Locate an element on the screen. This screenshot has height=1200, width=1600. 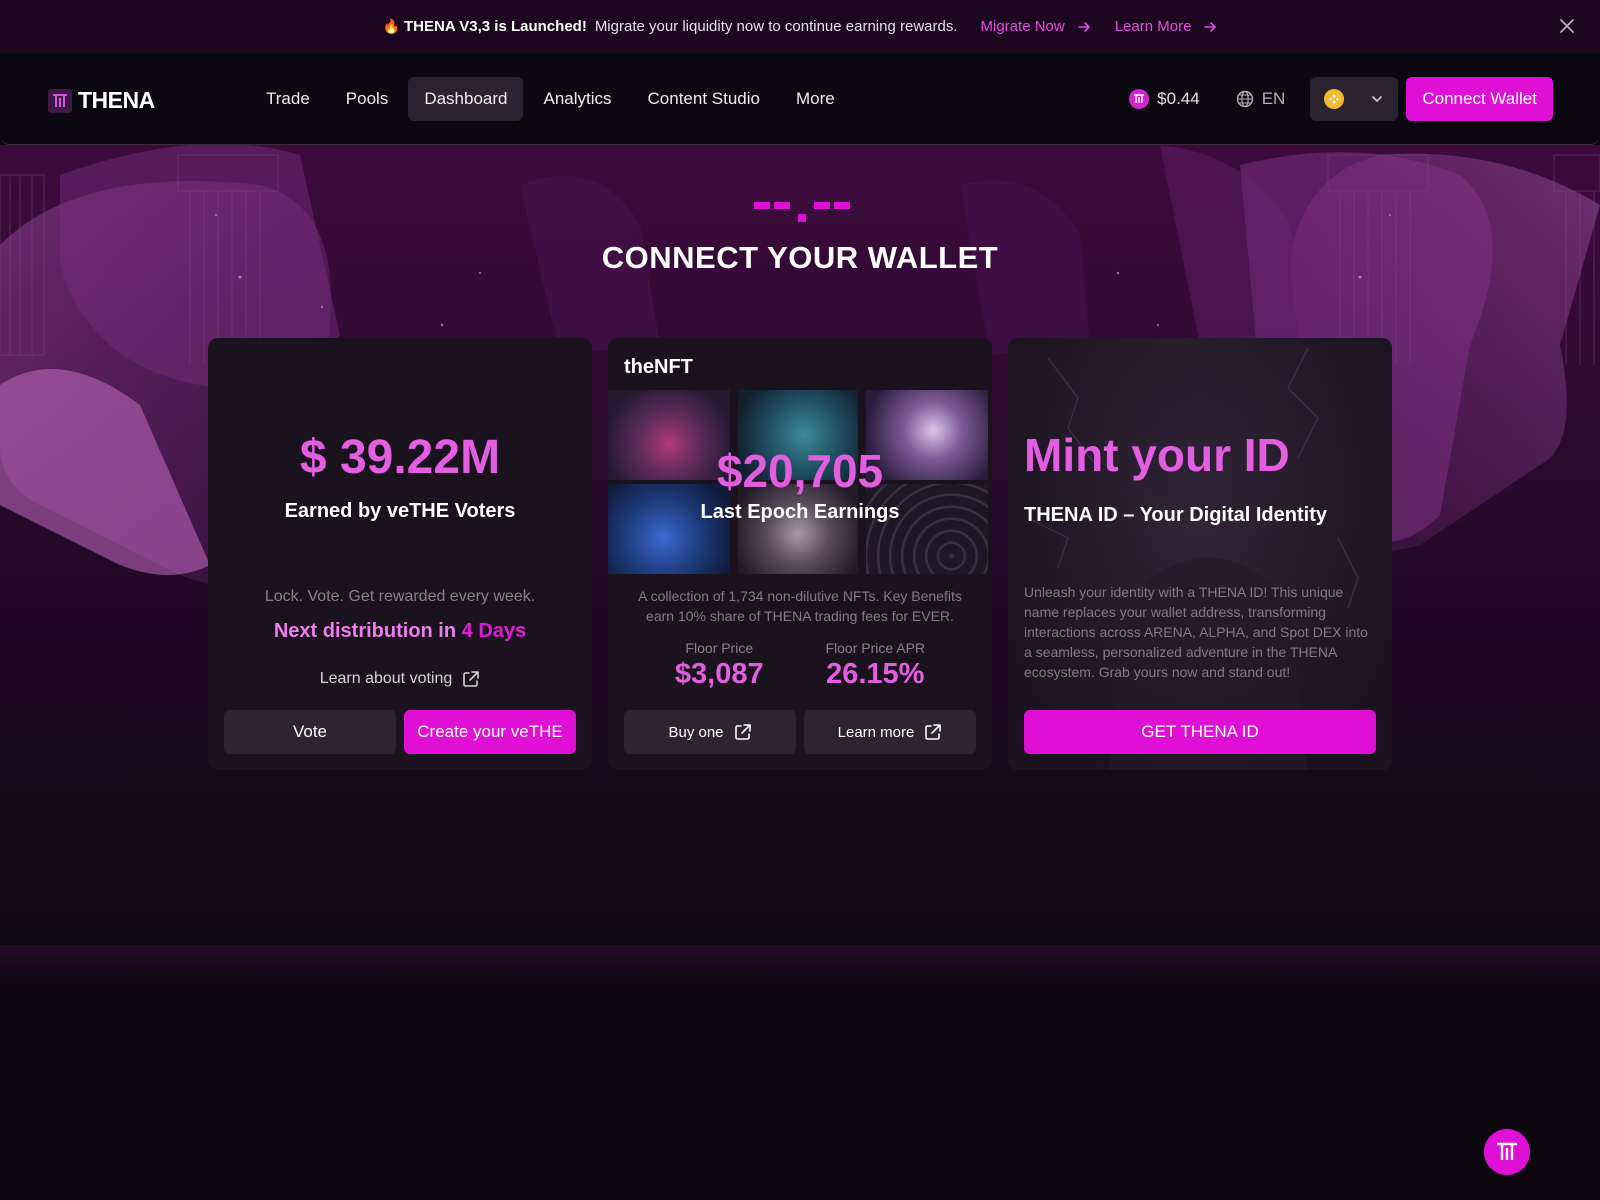
learn-more-link: Learn More is located at coordinates (1166, 26).